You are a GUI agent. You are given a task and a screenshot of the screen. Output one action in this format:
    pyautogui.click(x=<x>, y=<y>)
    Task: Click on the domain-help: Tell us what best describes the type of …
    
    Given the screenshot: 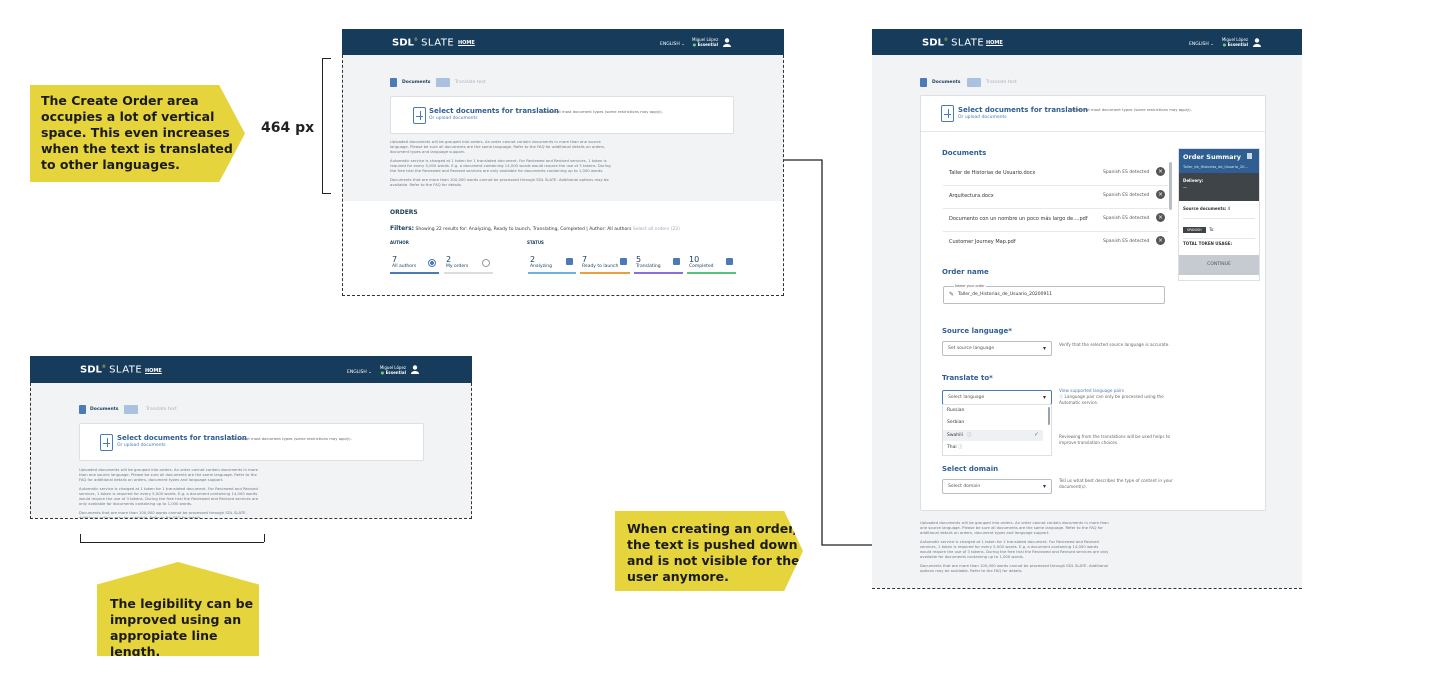 What is the action you would take?
    pyautogui.click(x=1116, y=483)
    